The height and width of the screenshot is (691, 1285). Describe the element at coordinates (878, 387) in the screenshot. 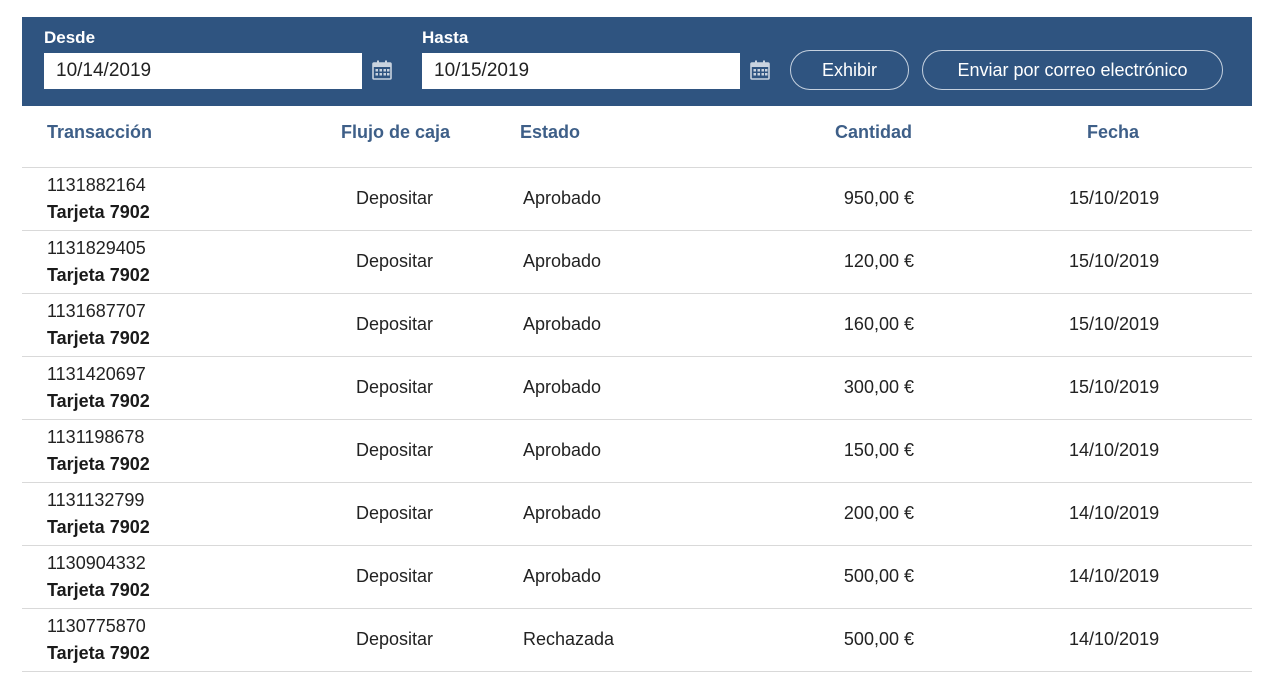

I see `amount: 300,00 €` at that location.